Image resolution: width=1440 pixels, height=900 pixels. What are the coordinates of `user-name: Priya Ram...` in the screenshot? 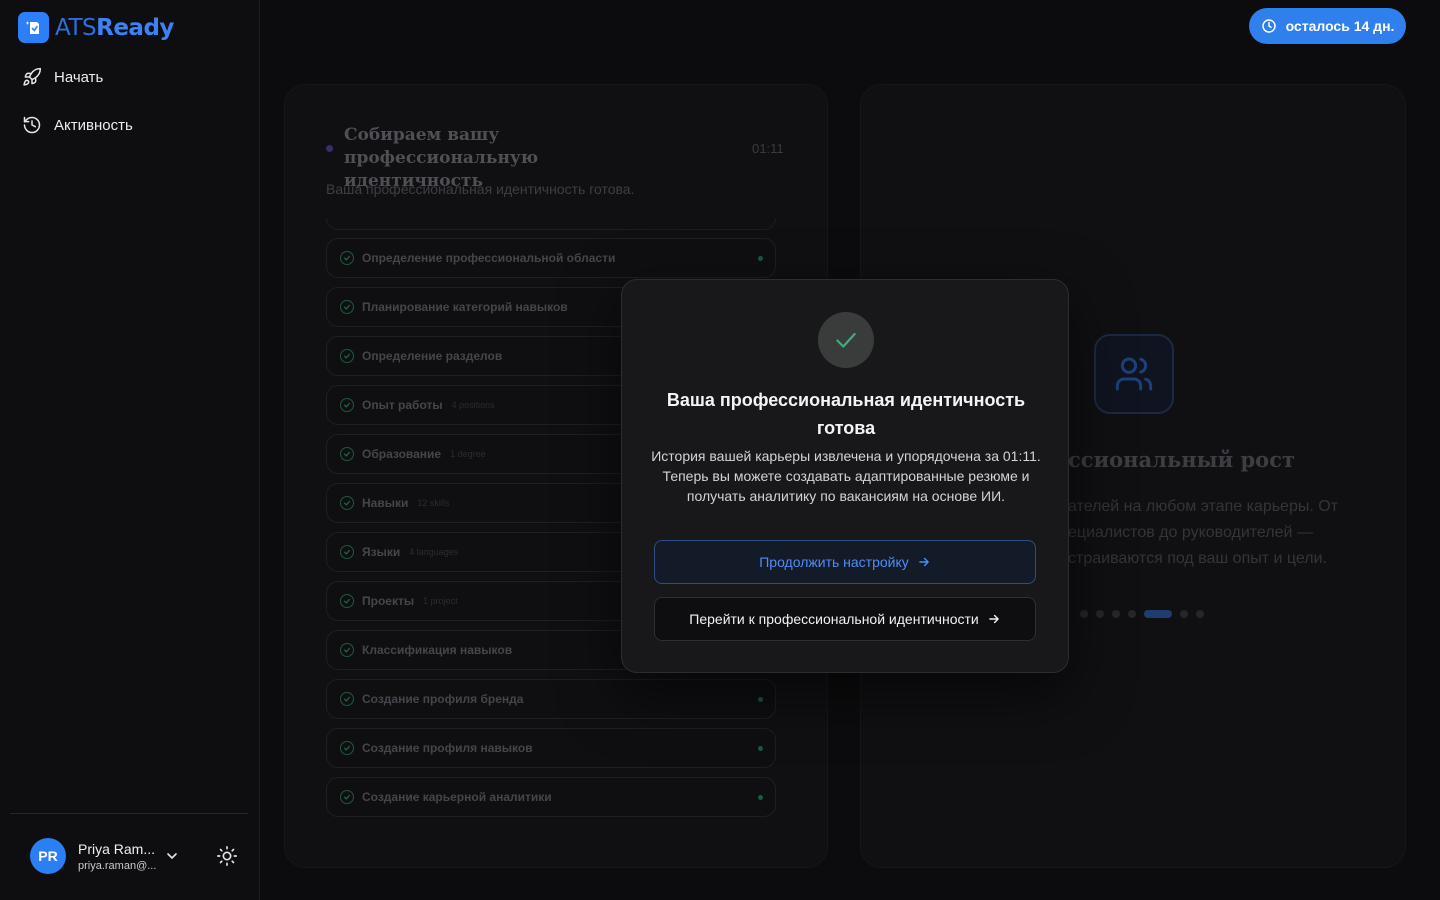 It's located at (117, 848).